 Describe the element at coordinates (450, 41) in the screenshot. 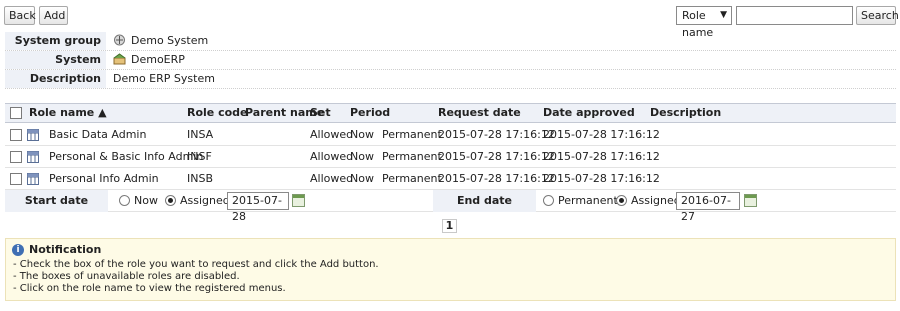

I see `system-group-row: System group Demo System` at that location.